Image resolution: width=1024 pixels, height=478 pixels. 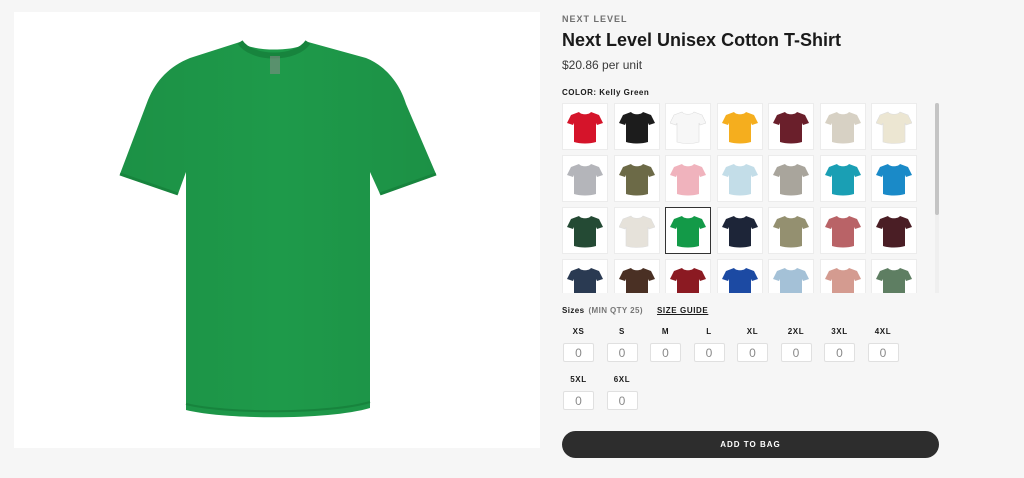 I want to click on size-cell-4xl: 4XL, so click(x=883, y=344).